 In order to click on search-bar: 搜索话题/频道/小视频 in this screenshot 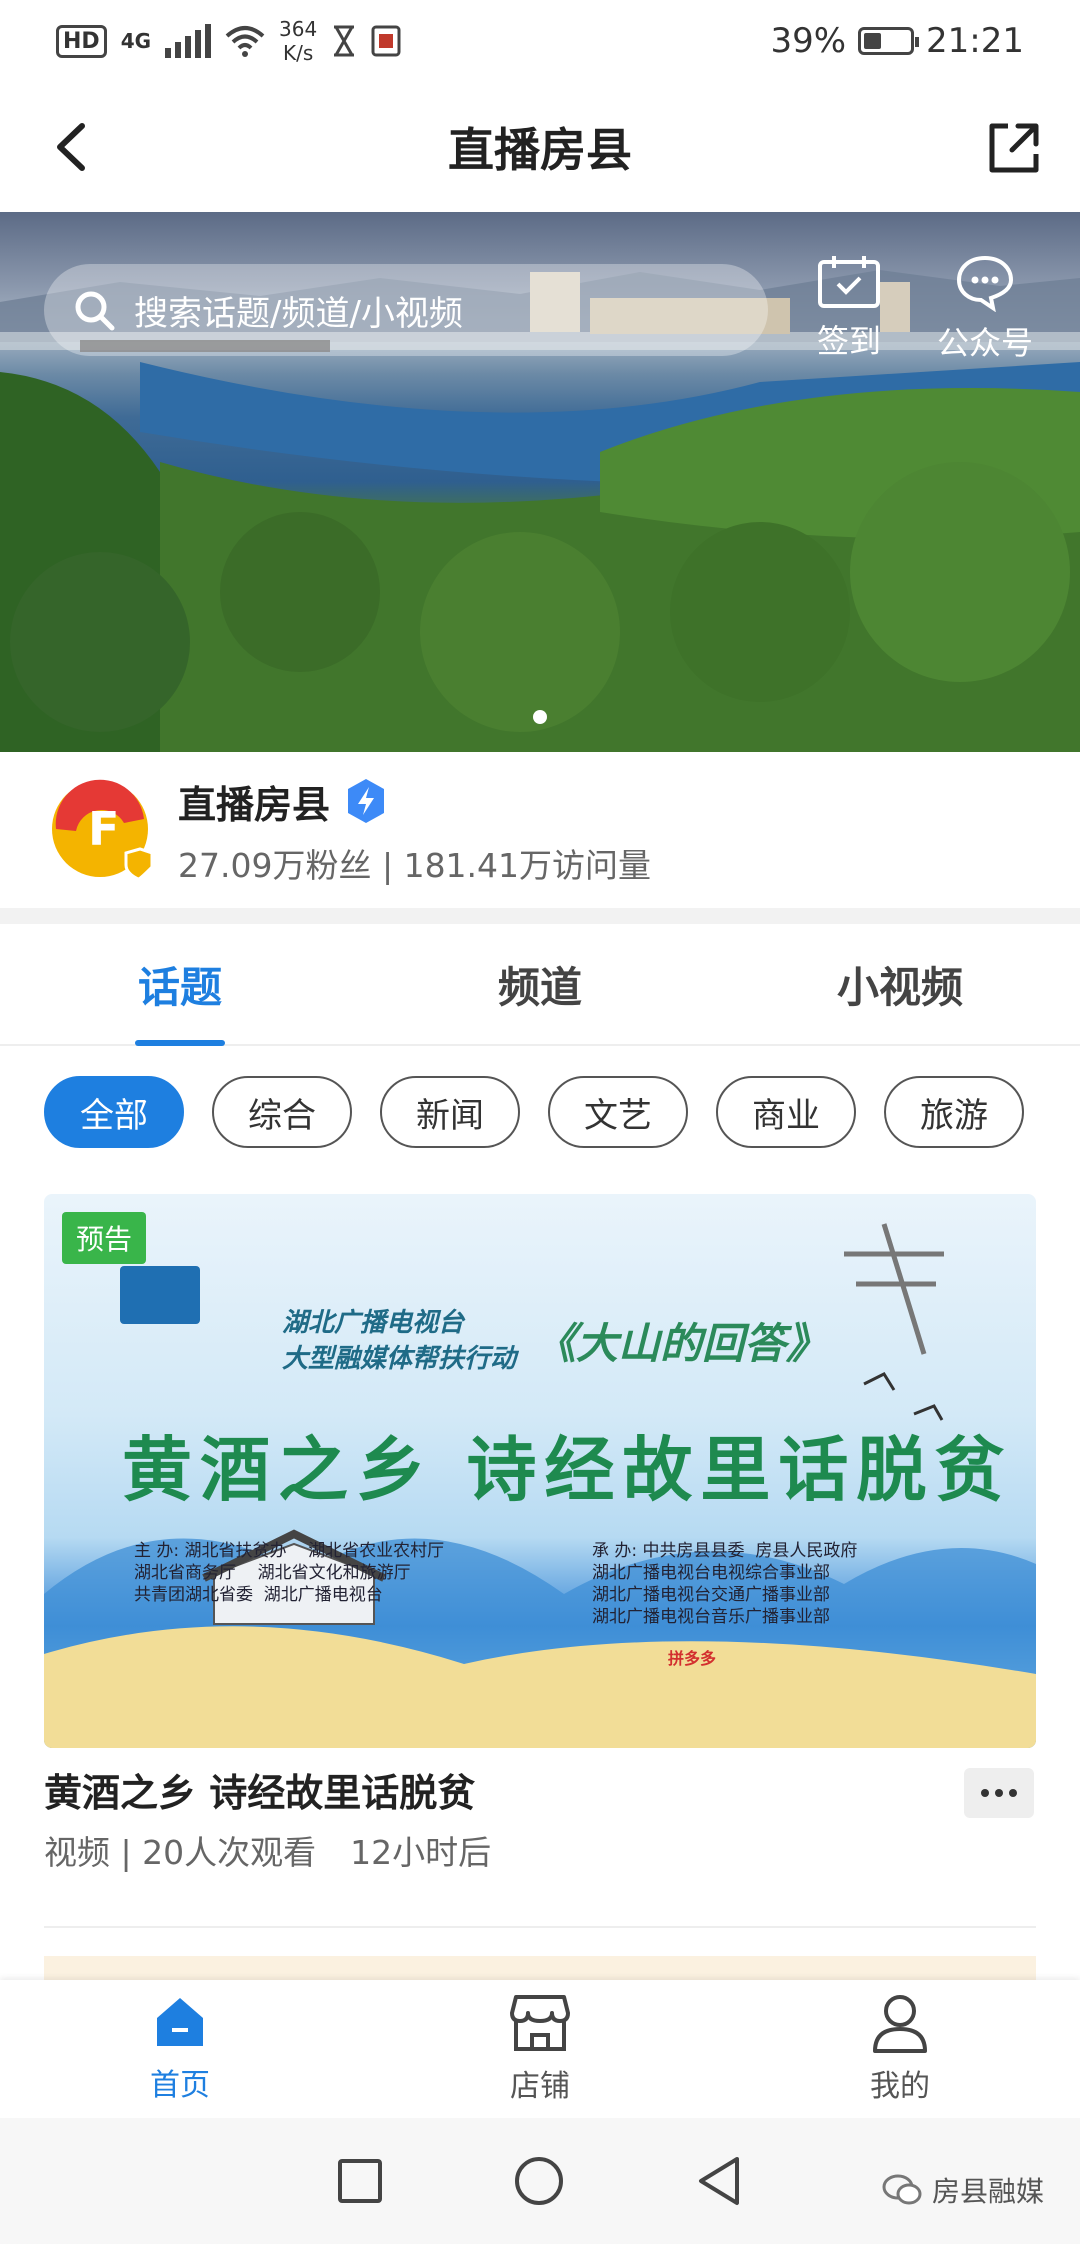, I will do `click(406, 310)`.